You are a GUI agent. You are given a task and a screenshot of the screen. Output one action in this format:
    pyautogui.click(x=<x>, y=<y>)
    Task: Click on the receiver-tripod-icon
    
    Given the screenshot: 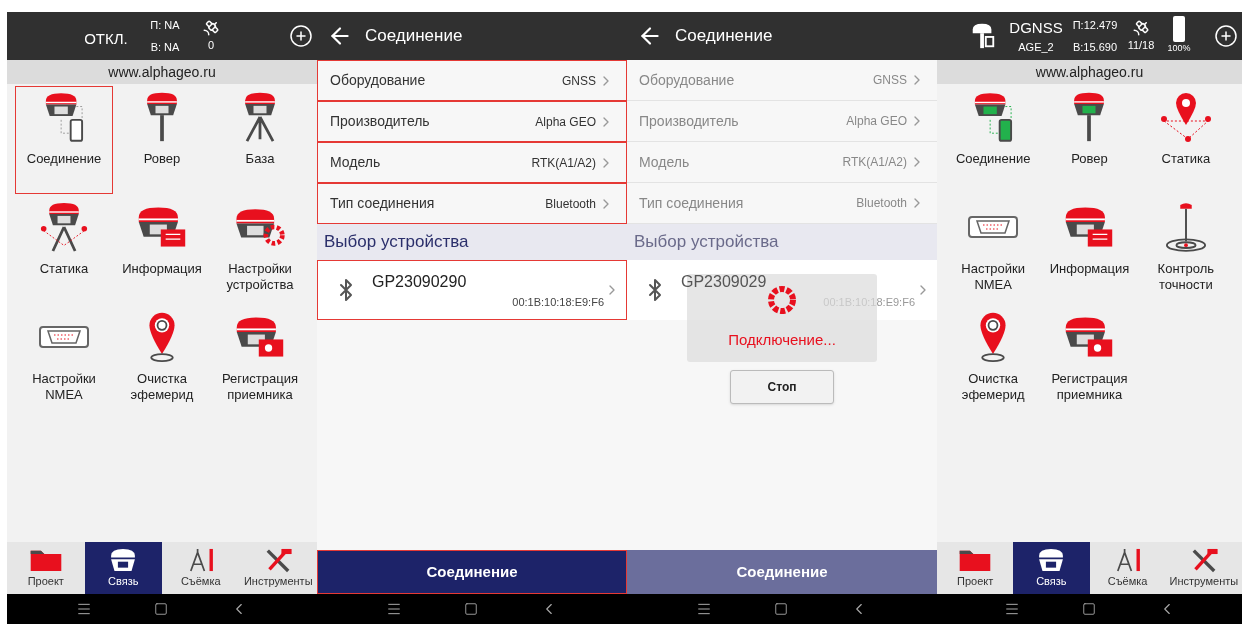 What is the action you would take?
    pyautogui.click(x=260, y=117)
    